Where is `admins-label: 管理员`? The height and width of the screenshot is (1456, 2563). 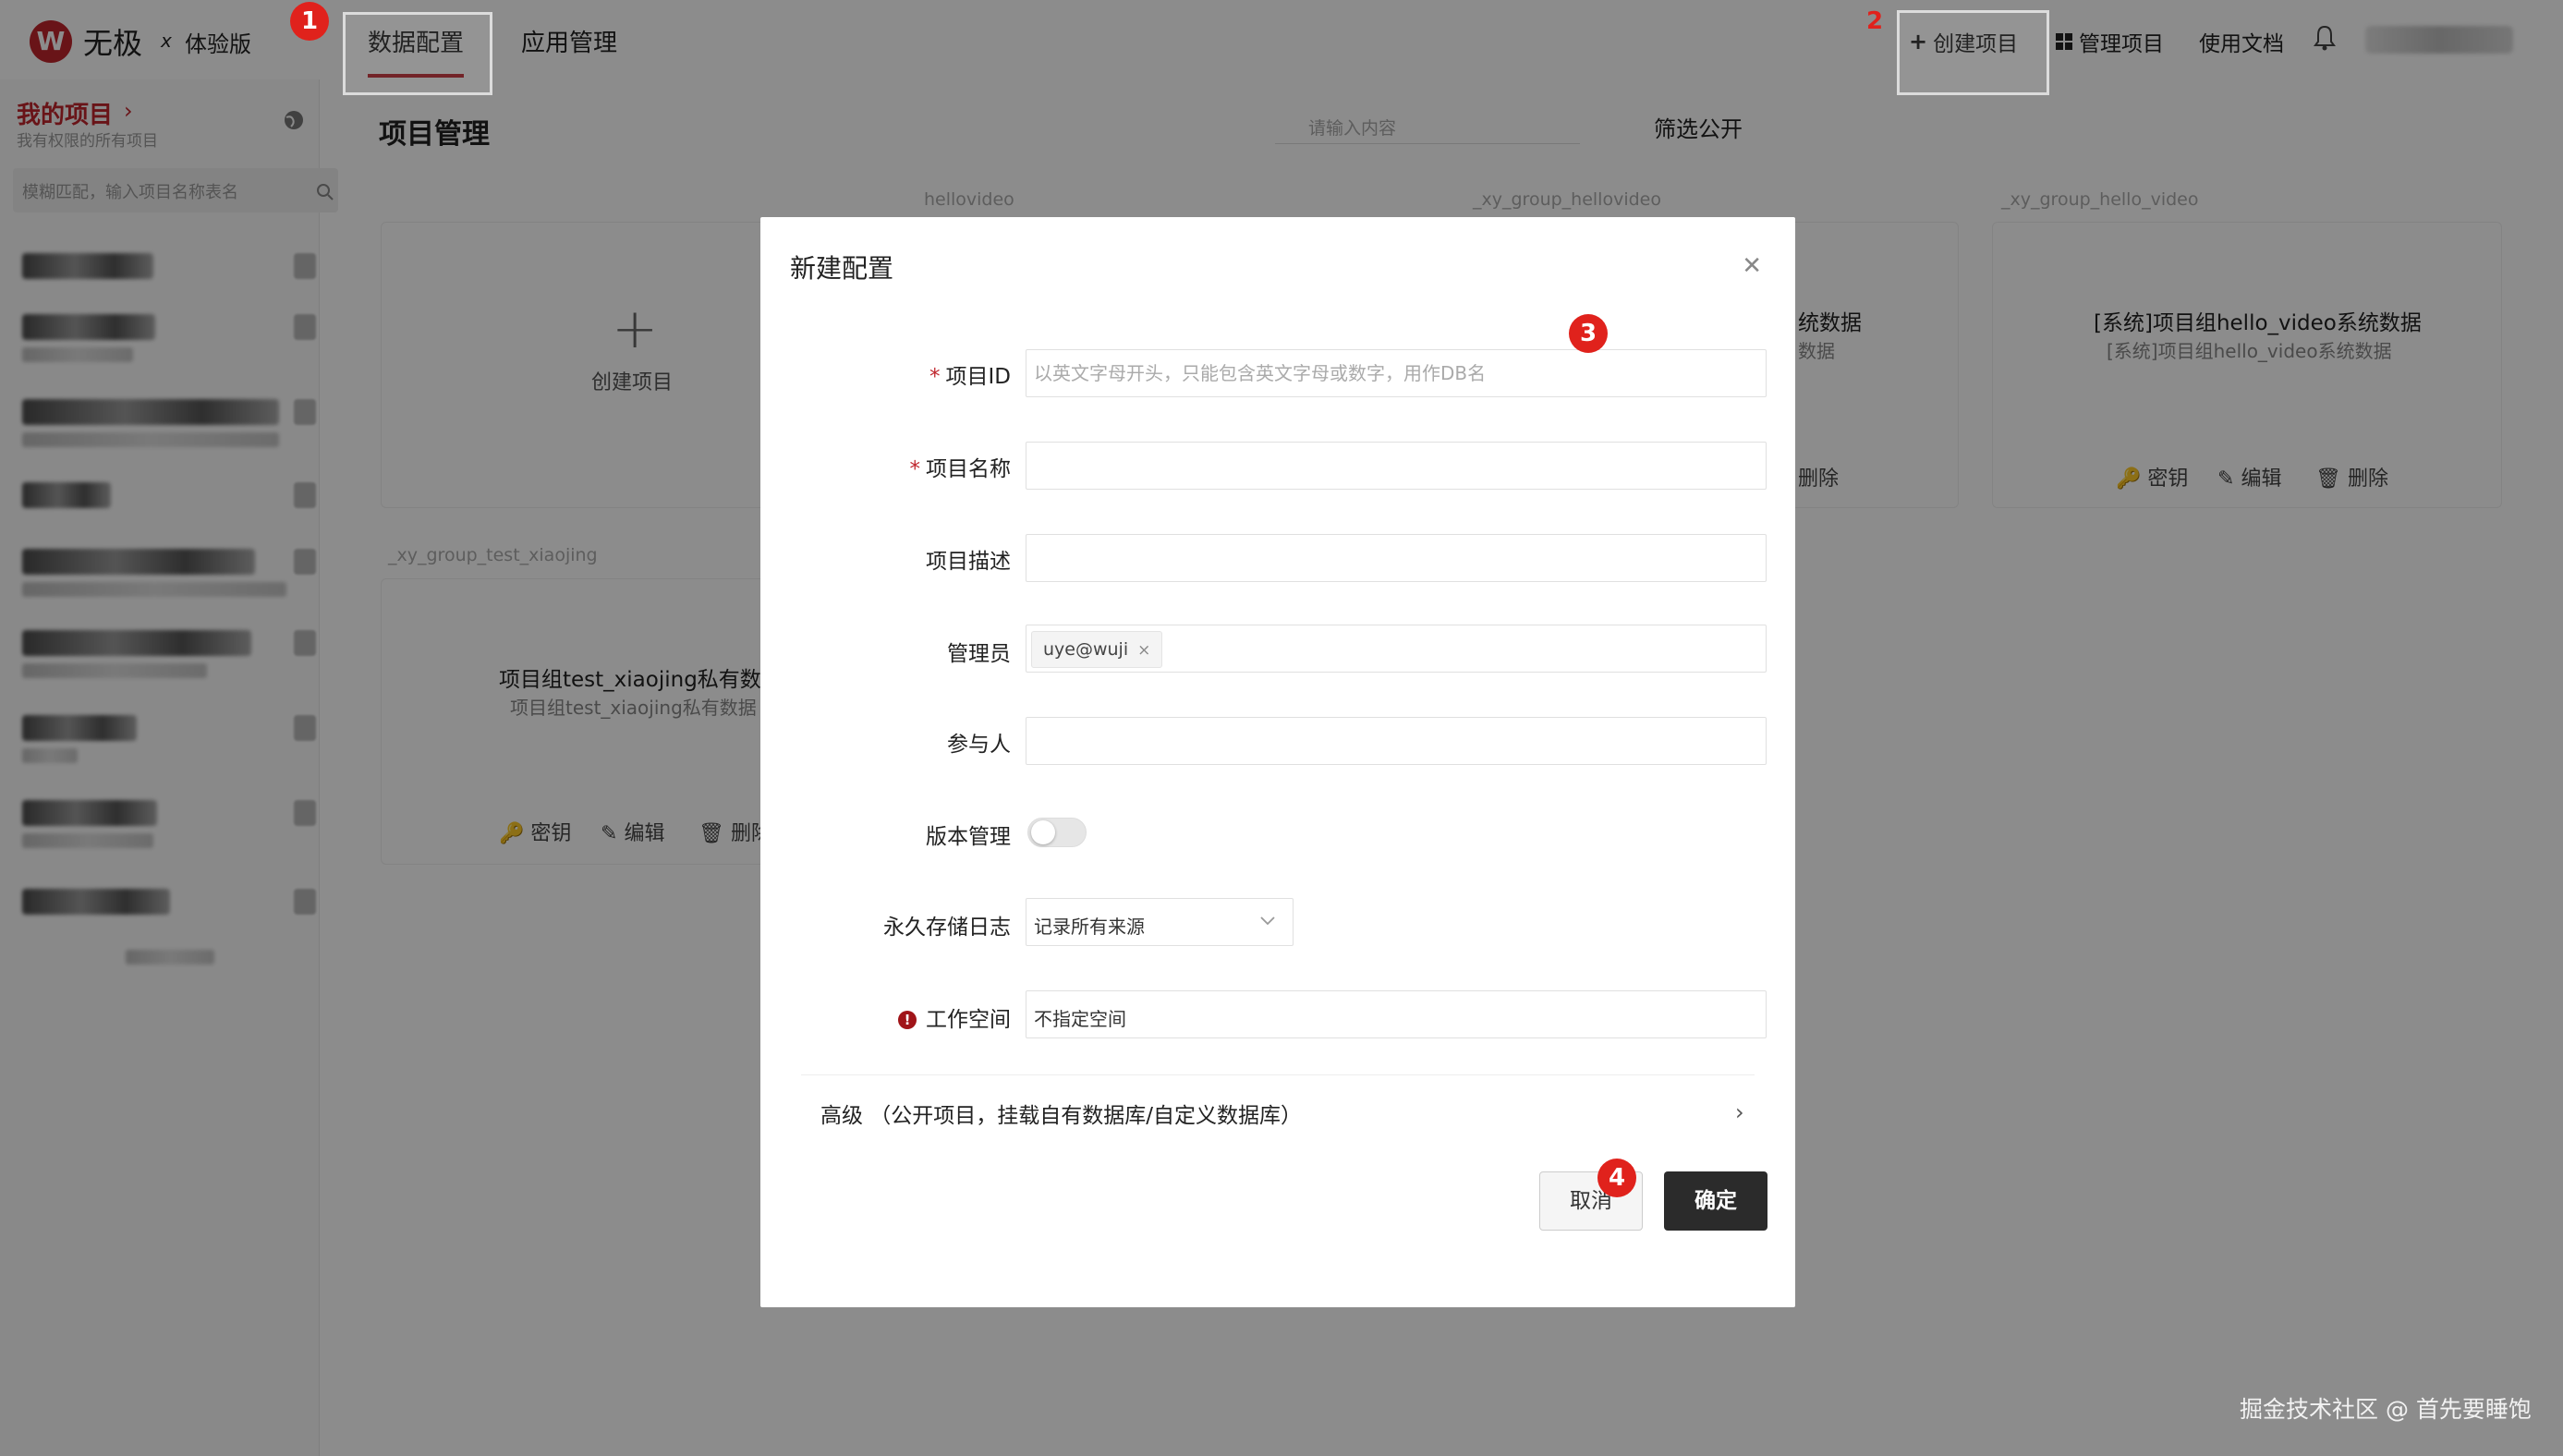
admins-label: 管理员 is located at coordinates (979, 654).